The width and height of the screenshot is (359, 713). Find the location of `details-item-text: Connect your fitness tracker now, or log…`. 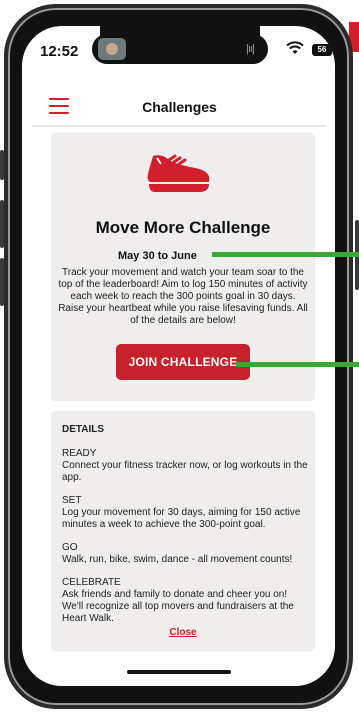

details-item-text: Connect your fitness tracker now, or log… is located at coordinates (185, 471).